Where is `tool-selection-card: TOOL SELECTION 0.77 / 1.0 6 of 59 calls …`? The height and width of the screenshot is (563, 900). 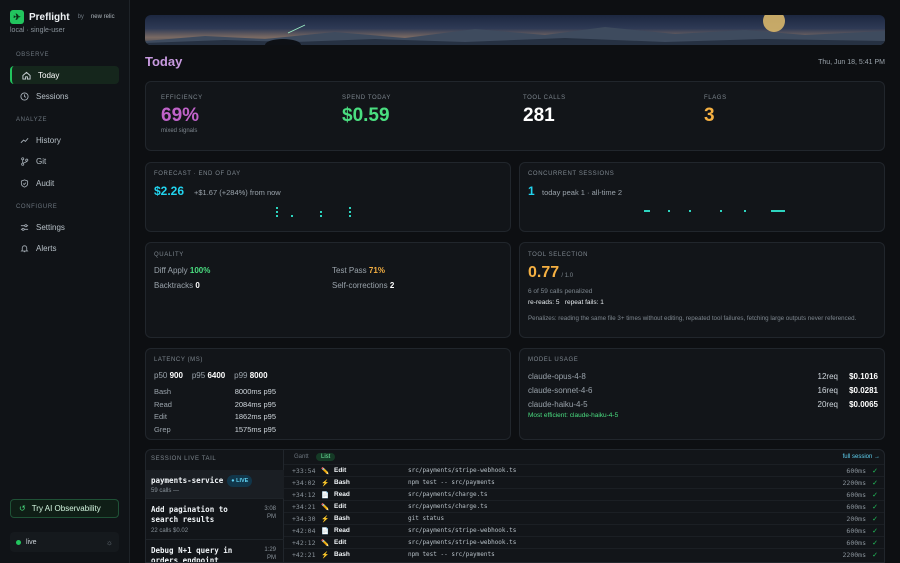
tool-selection-card: TOOL SELECTION 0.77 / 1.0 6 of 59 calls … is located at coordinates (702, 290).